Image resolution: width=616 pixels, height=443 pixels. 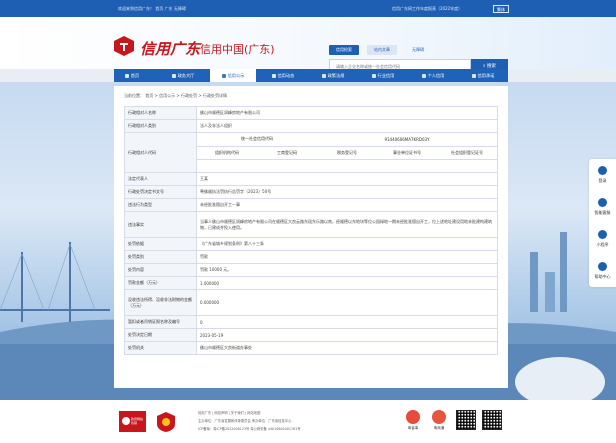 What do you see at coordinates (407, 140) in the screenshot?
I see `credit-code-value: 91440606MA7KRD03Y` at bounding box center [407, 140].